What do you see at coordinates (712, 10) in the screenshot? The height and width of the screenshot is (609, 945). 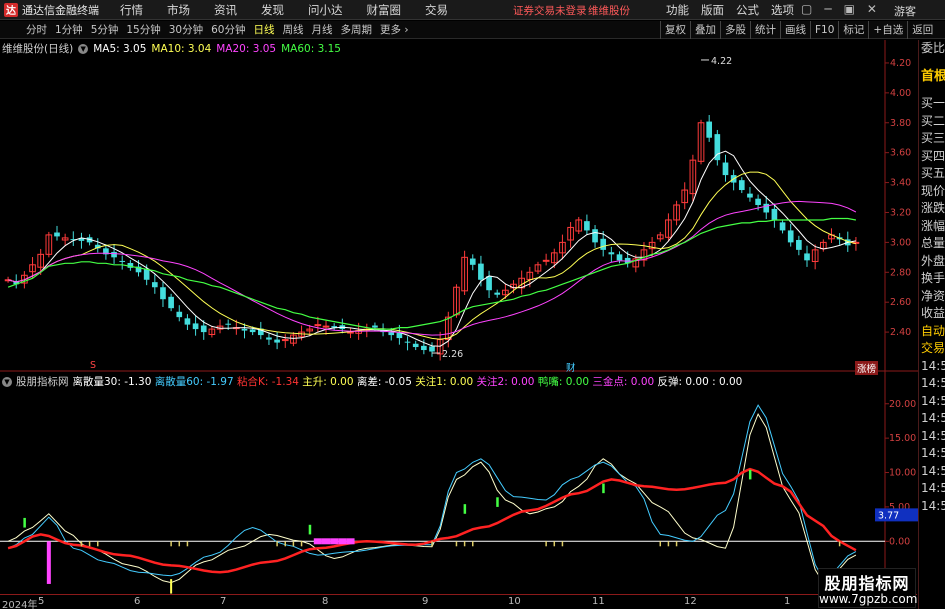 I see `menu-item-layout: 版面` at bounding box center [712, 10].